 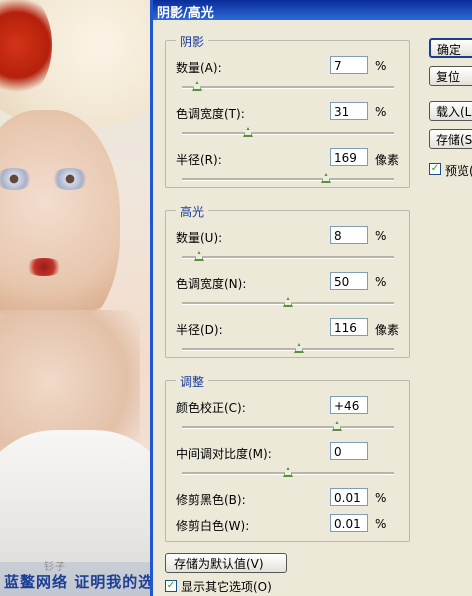 What do you see at coordinates (349, 111) in the screenshot?
I see `shadows-tonal-input: 31` at bounding box center [349, 111].